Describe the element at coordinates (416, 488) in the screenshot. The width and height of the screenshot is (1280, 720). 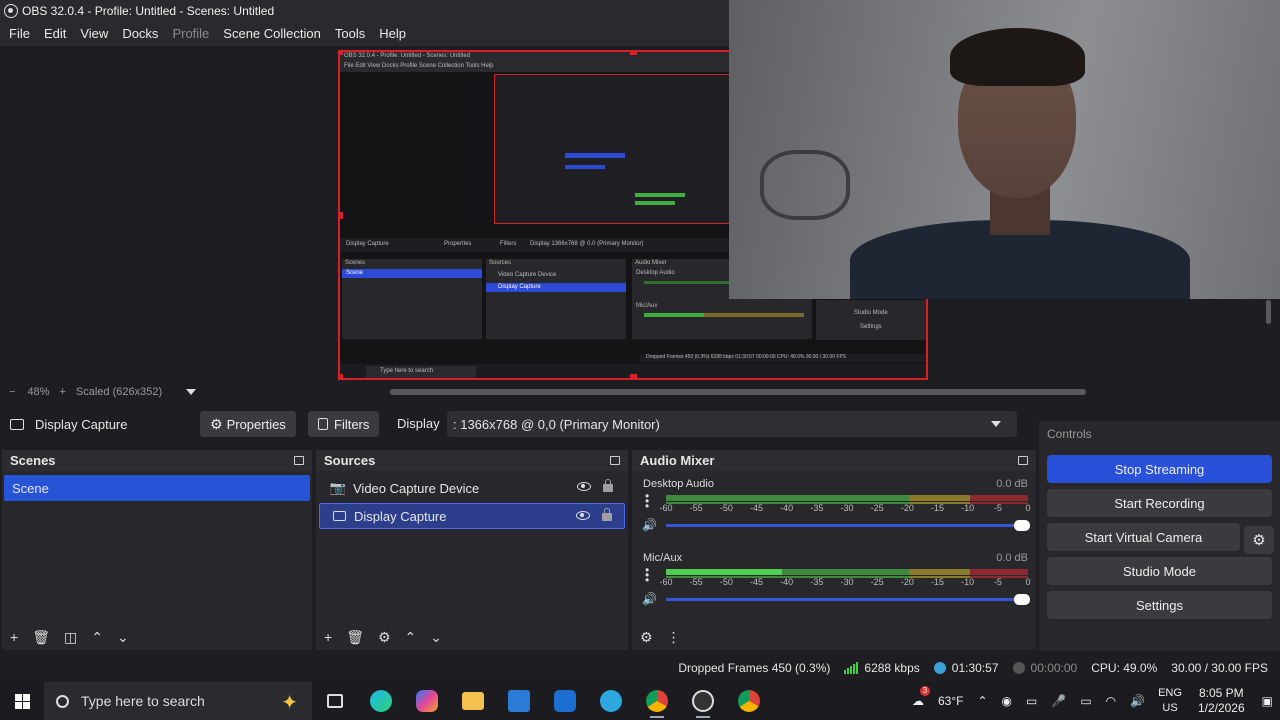
I see `source-item-label: Video Capture Device` at that location.